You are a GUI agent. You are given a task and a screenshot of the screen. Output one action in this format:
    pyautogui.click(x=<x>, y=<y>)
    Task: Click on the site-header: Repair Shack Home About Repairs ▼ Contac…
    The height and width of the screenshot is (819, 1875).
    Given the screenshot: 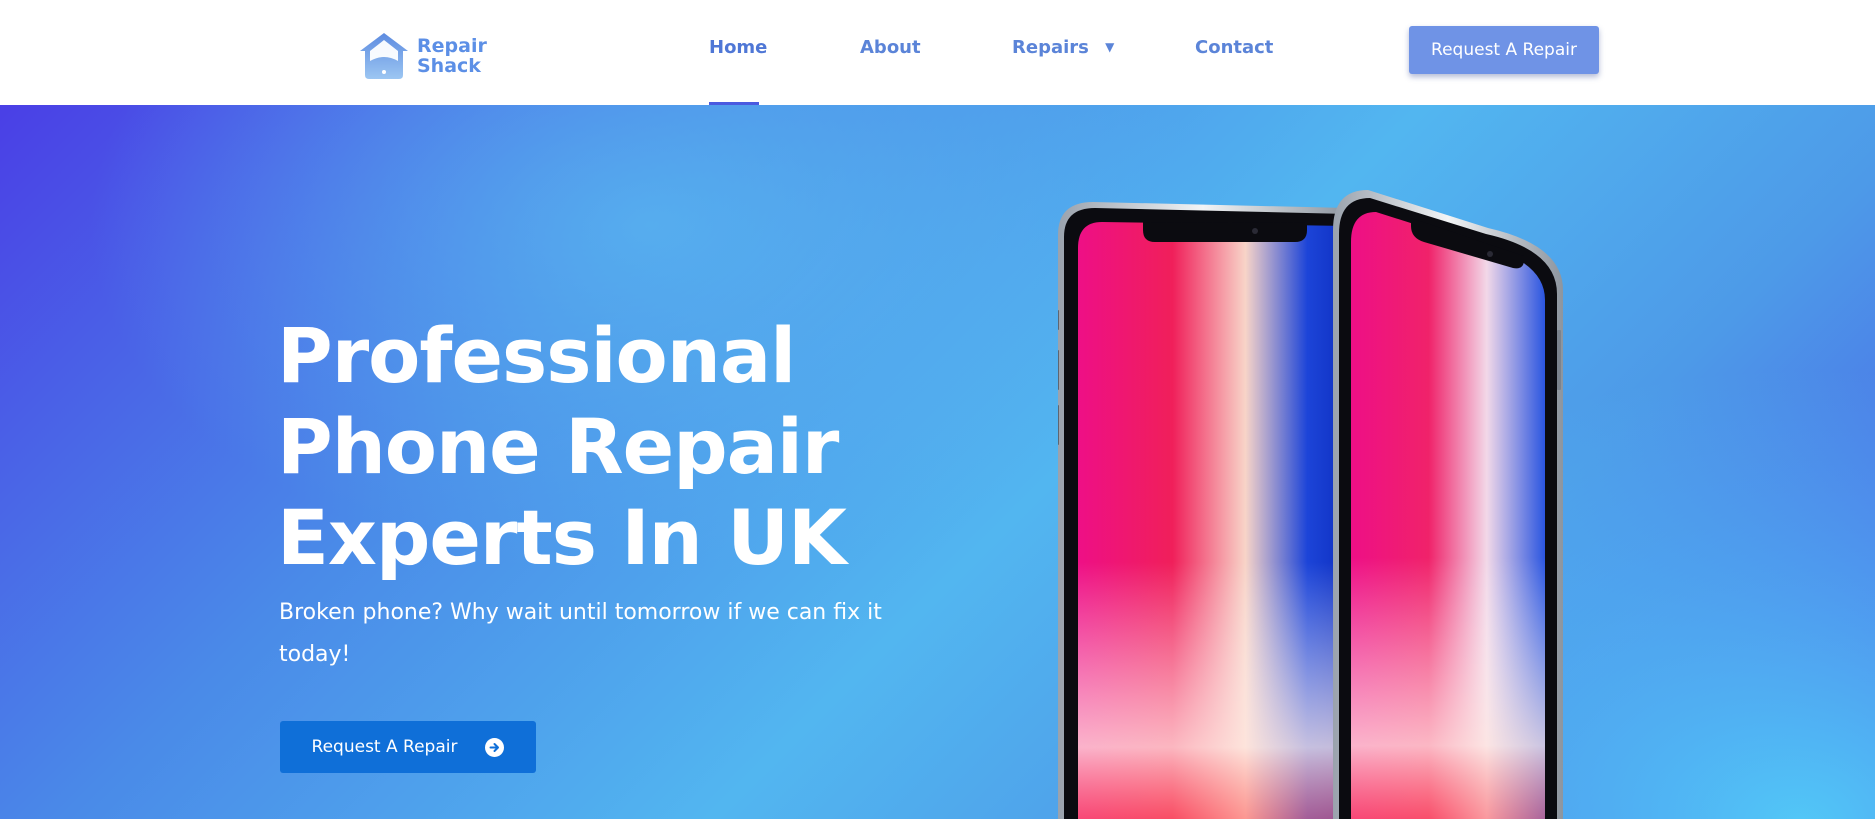 What is the action you would take?
    pyautogui.click(x=937, y=52)
    